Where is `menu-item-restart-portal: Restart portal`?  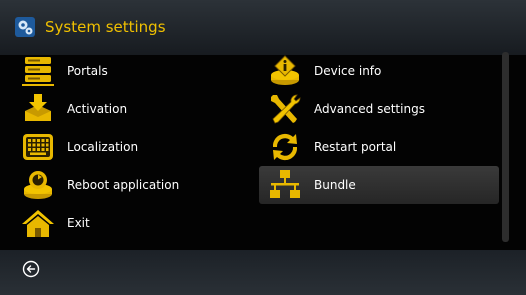 menu-item-restart-portal: Restart portal is located at coordinates (379, 147).